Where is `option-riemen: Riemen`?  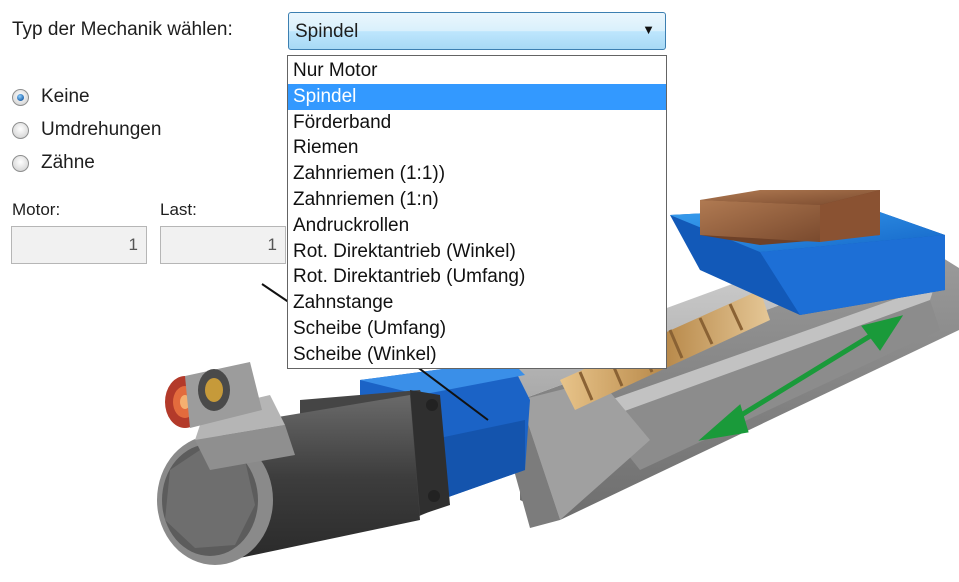
option-riemen: Riemen is located at coordinates (477, 148).